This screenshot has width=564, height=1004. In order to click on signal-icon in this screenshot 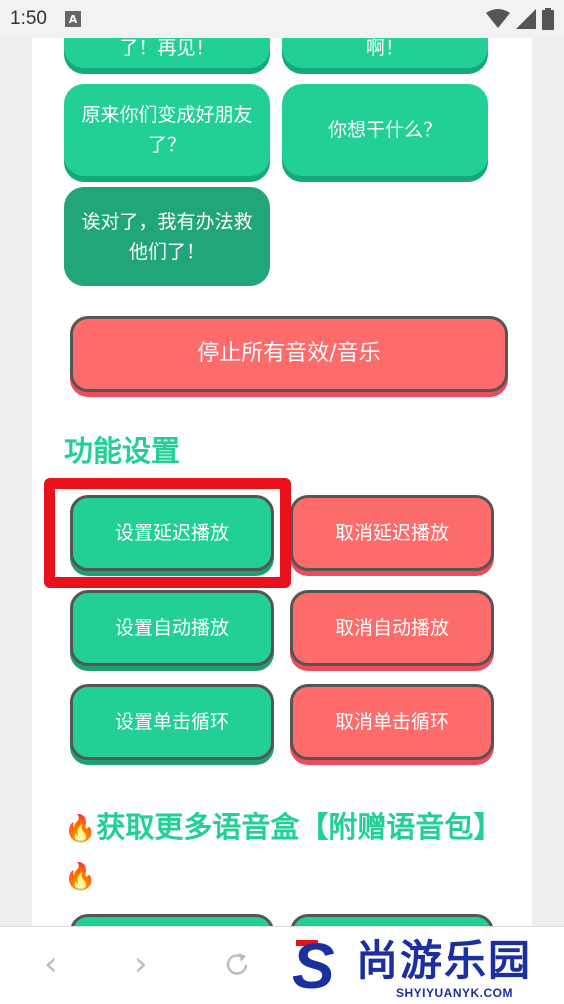, I will do `click(526, 19)`.